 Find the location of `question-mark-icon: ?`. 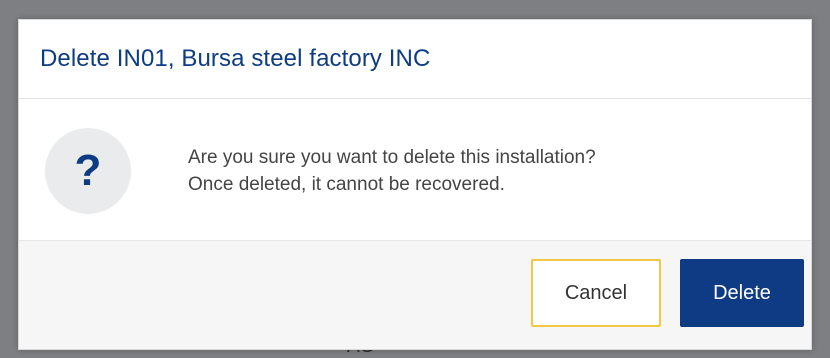

question-mark-icon: ? is located at coordinates (88, 170).